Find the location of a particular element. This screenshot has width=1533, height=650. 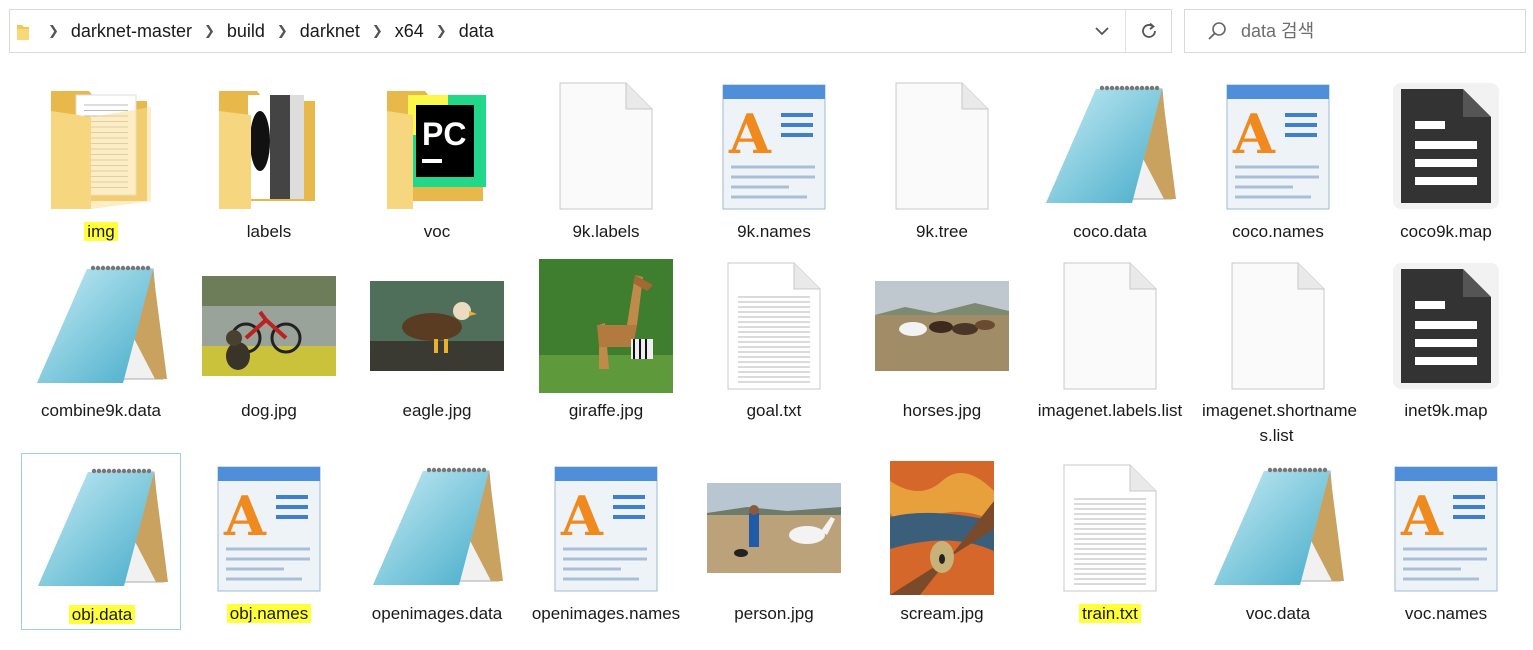

file-name-label: 9k.labels is located at coordinates (606, 231).